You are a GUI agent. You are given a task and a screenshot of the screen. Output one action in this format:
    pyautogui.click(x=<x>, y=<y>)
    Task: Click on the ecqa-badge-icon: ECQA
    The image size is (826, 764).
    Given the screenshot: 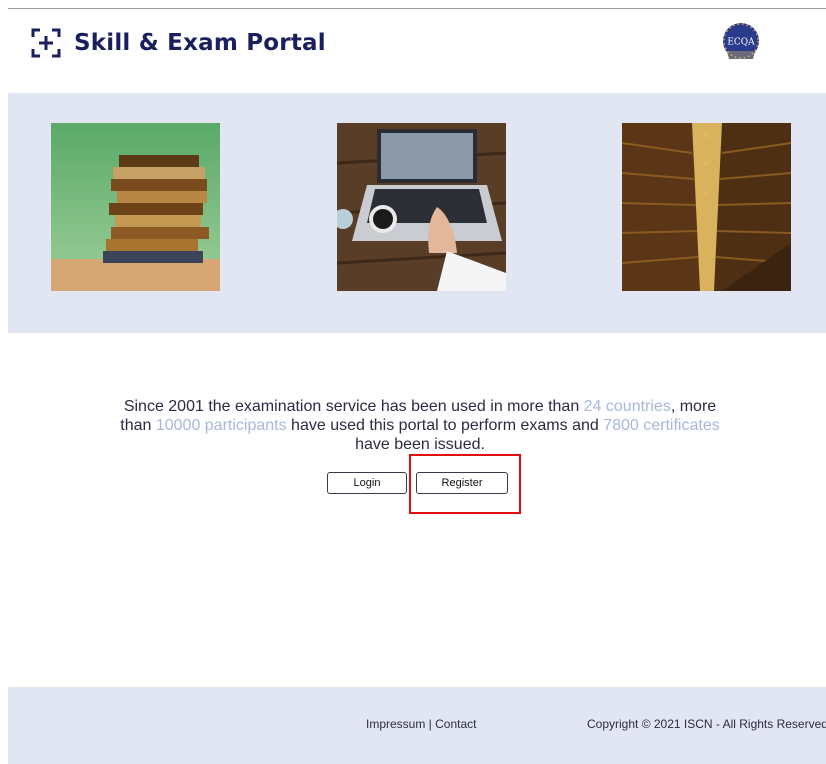 What is the action you would take?
    pyautogui.click(x=741, y=41)
    